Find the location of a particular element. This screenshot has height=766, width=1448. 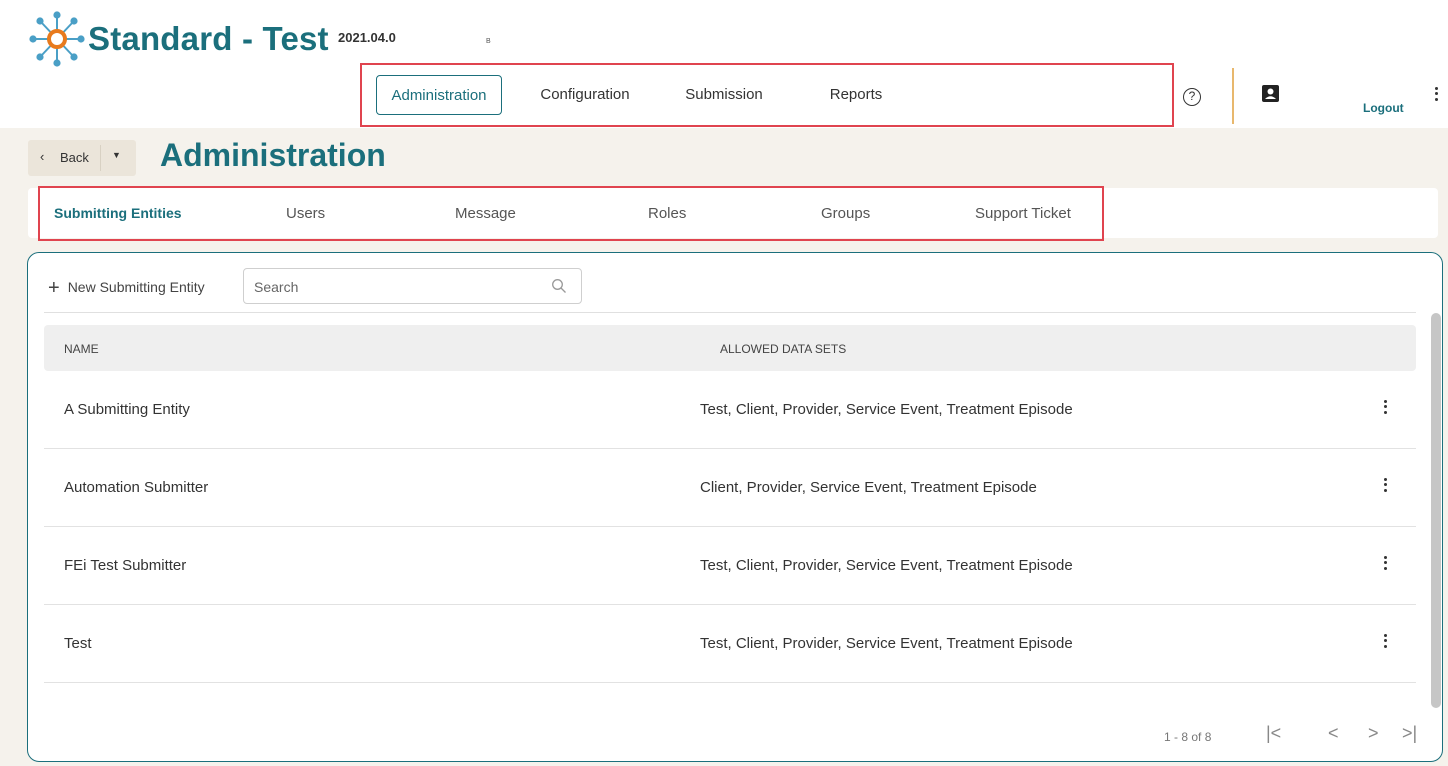

chevron-left-icon: ‹ is located at coordinates (42, 156).